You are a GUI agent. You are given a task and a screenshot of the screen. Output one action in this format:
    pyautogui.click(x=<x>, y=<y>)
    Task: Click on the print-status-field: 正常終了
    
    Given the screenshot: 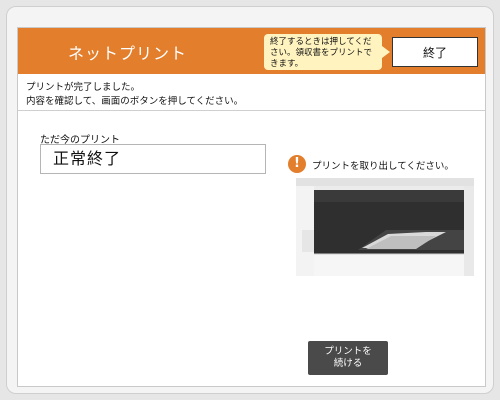 What is the action you would take?
    pyautogui.click(x=153, y=159)
    